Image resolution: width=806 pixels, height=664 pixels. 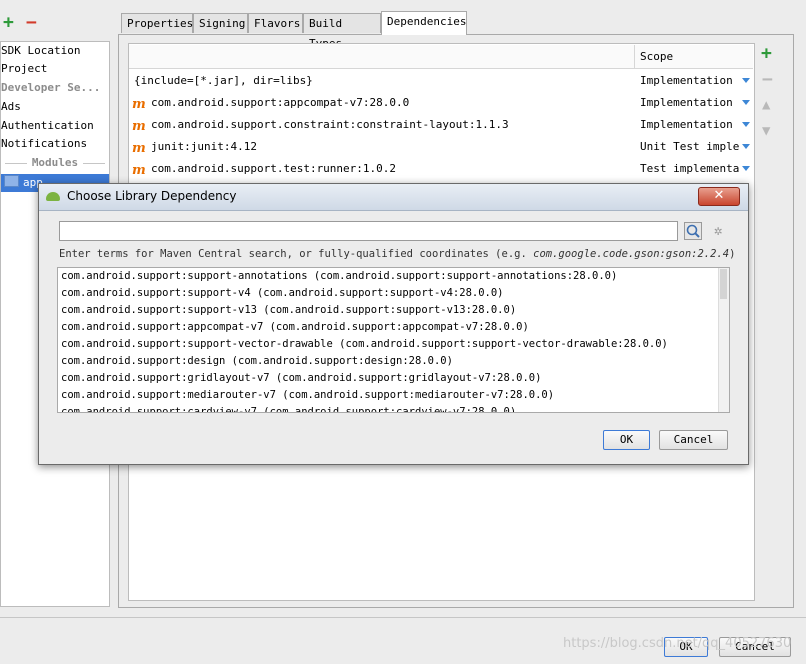 I want to click on tab-build-types: Build Types, so click(x=342, y=31).